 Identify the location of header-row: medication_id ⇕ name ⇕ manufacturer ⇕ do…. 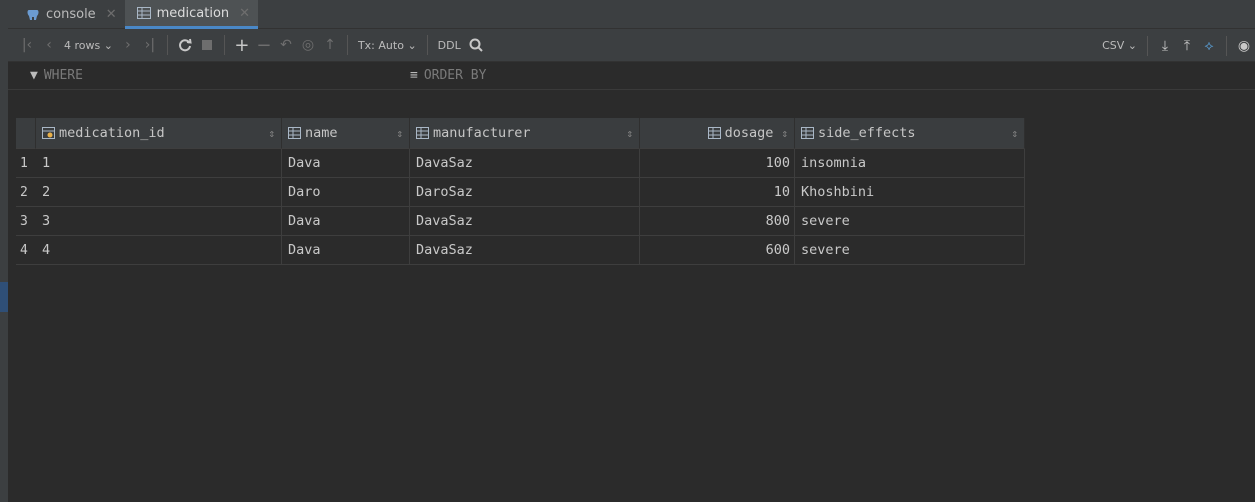
(520, 133).